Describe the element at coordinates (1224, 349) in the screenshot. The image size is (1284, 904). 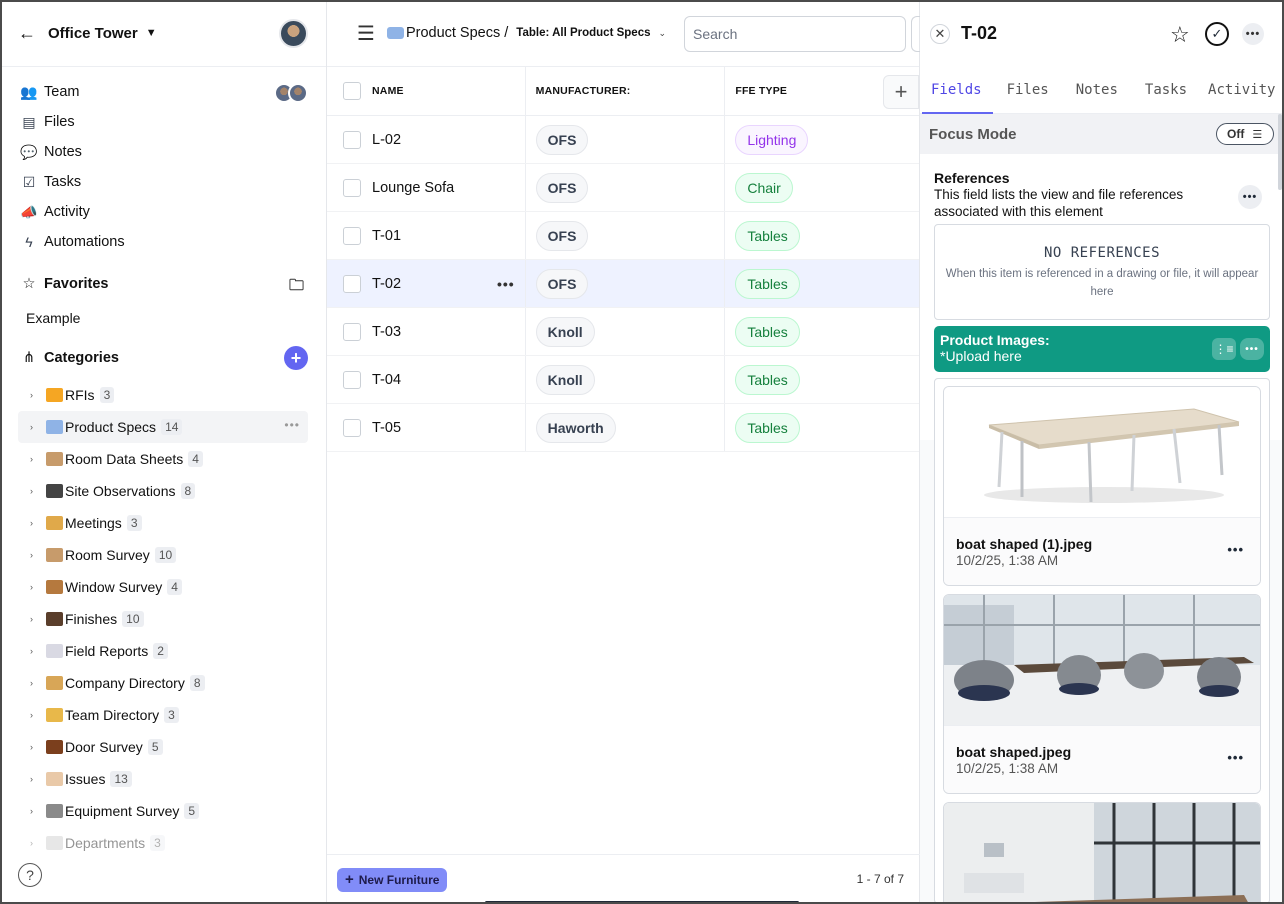
I see `filter-list-icon: ⋮≡` at that location.